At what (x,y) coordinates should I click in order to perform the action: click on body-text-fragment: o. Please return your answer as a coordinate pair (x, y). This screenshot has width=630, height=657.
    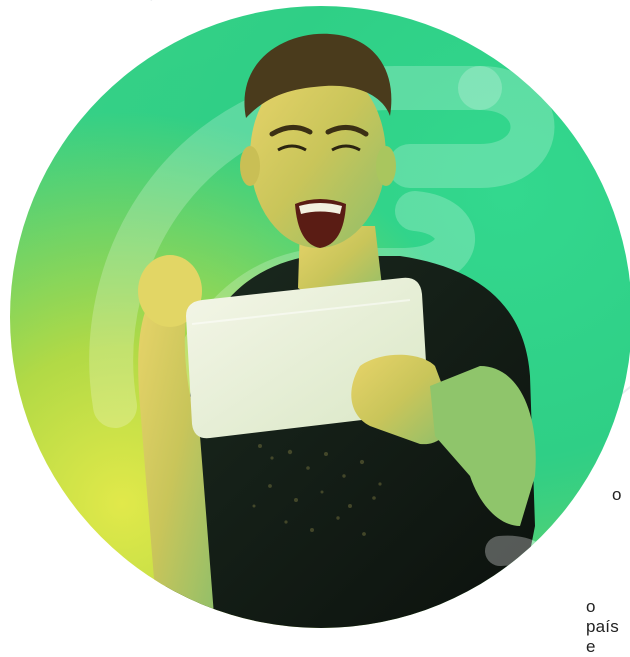
    Looking at the image, I should click on (617, 494).